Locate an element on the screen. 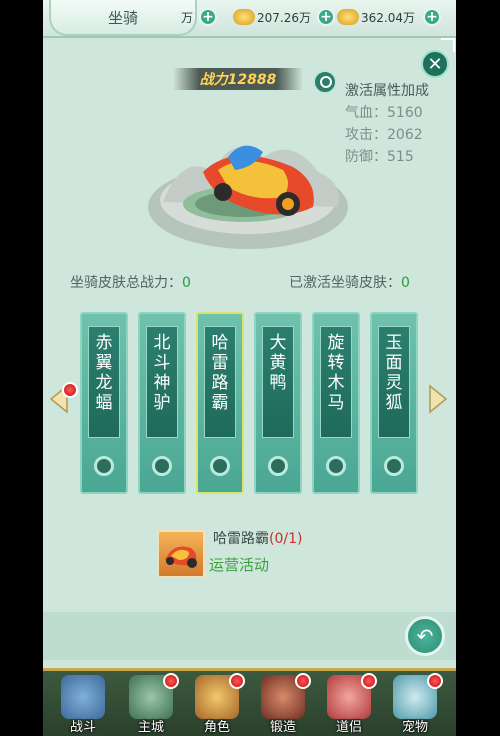 This screenshot has width=500, height=736. nav-pet: 宠物 is located at coordinates (415, 703).